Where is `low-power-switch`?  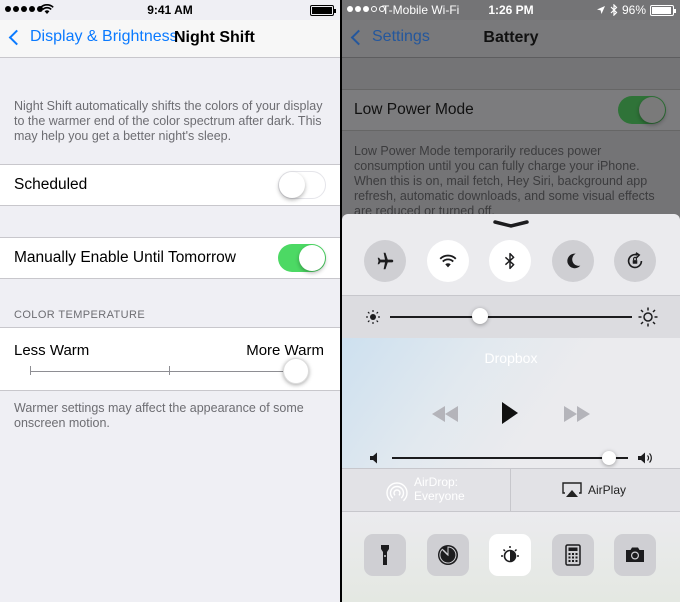 low-power-switch is located at coordinates (642, 110).